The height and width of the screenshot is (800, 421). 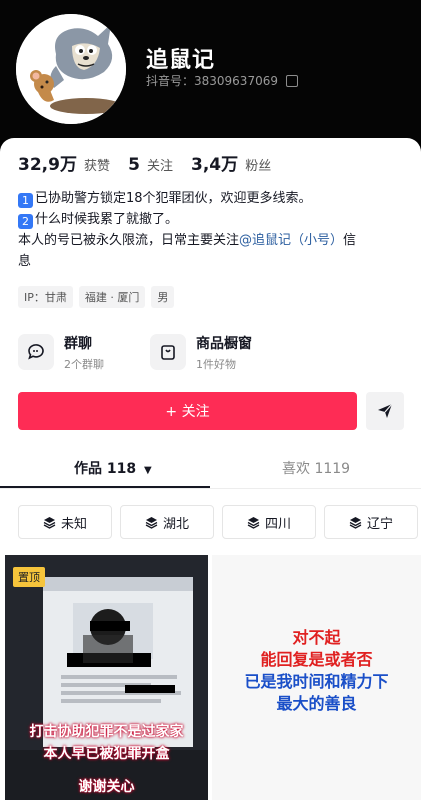 What do you see at coordinates (106, 787) in the screenshot?
I see `video-1-caption-3: 谢谢关心` at bounding box center [106, 787].